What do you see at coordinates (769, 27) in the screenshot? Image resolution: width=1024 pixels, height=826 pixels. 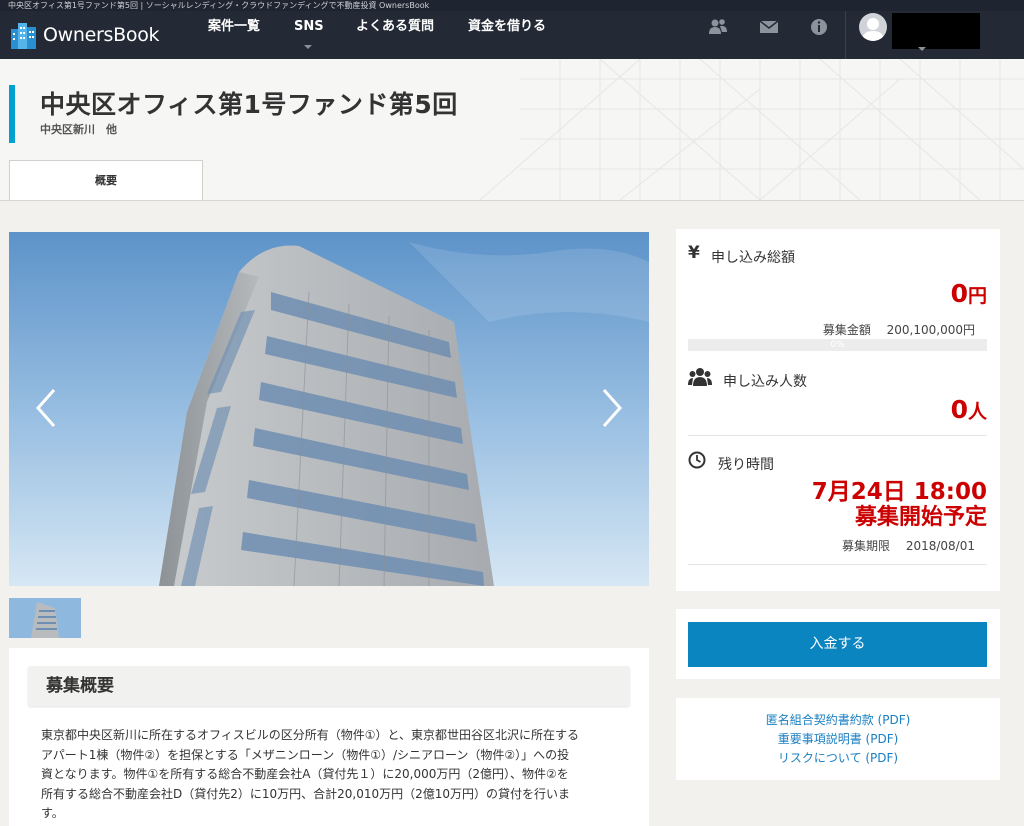 I see `mail-icon` at bounding box center [769, 27].